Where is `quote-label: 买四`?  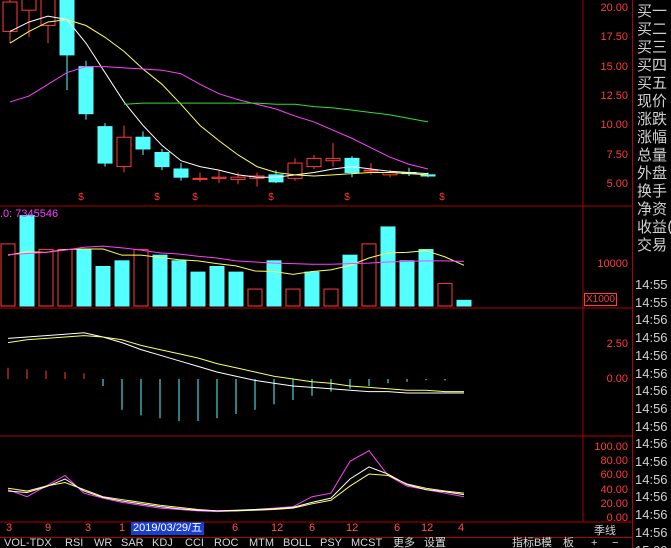
quote-label: 买四 is located at coordinates (652, 65).